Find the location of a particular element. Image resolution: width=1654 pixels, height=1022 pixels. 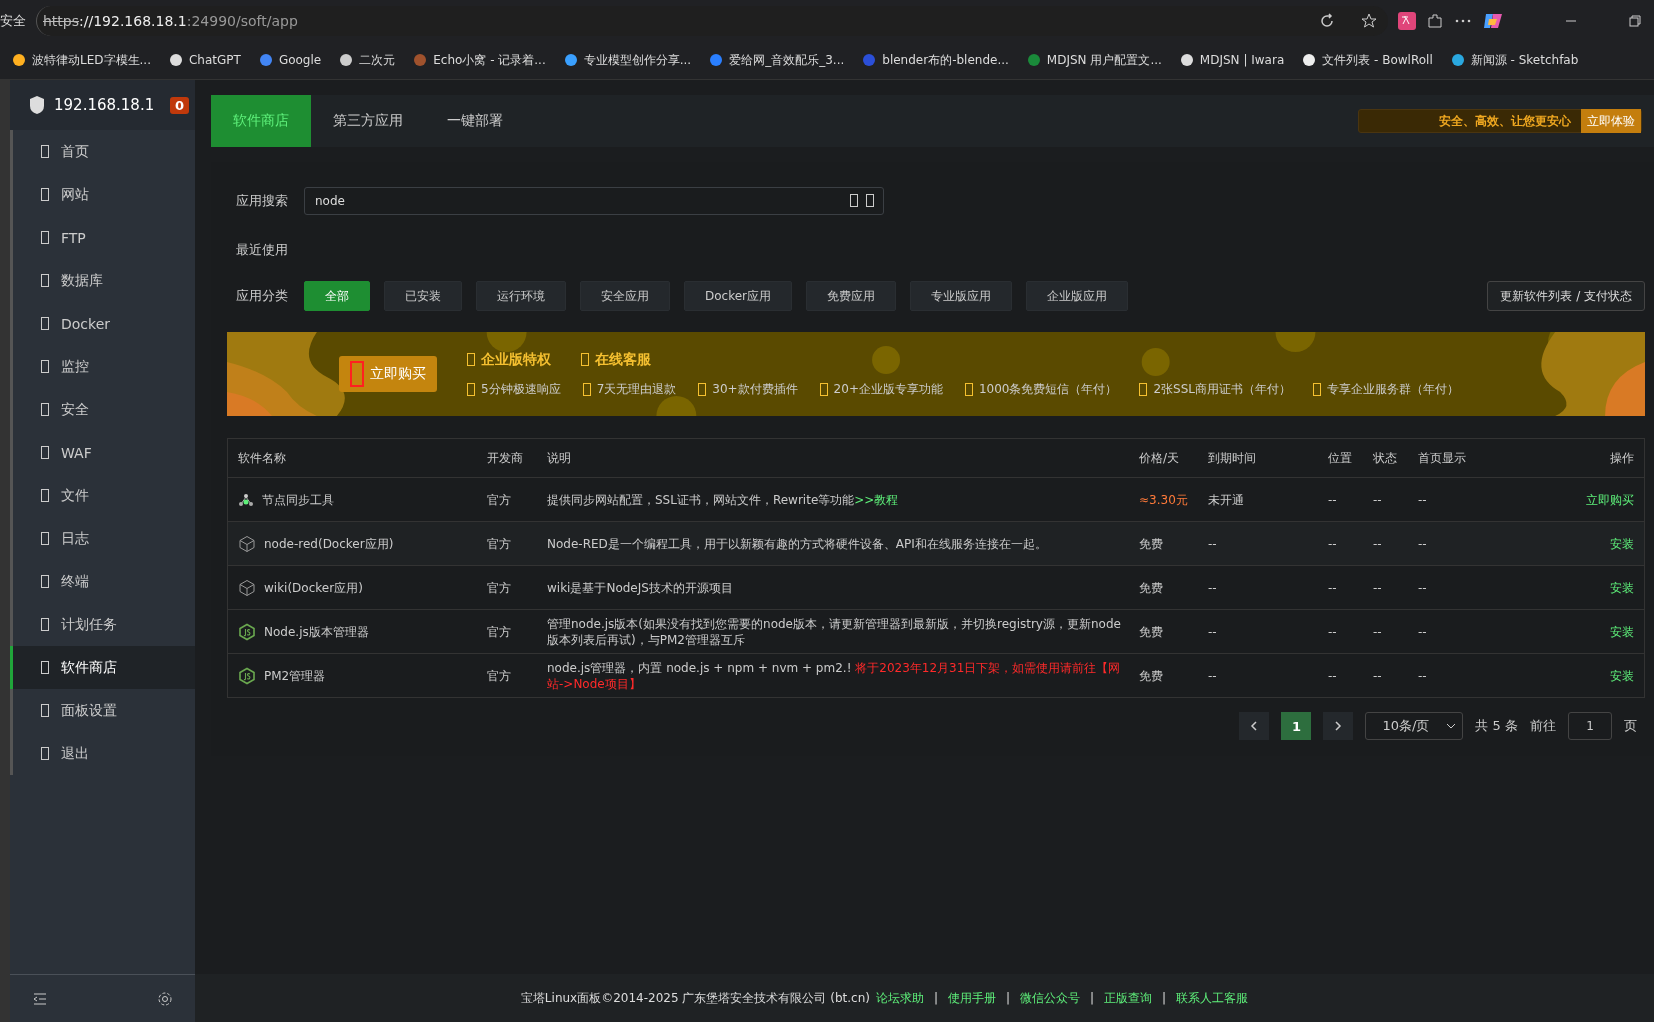

category-button: 运行环境 is located at coordinates (521, 296).